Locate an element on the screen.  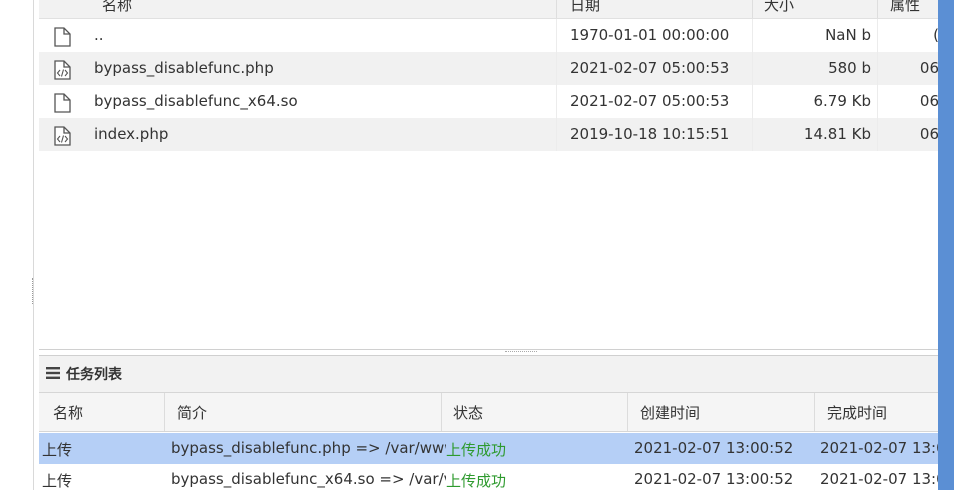
file-name: bypass_disablefunc.php is located at coordinates (184, 68).